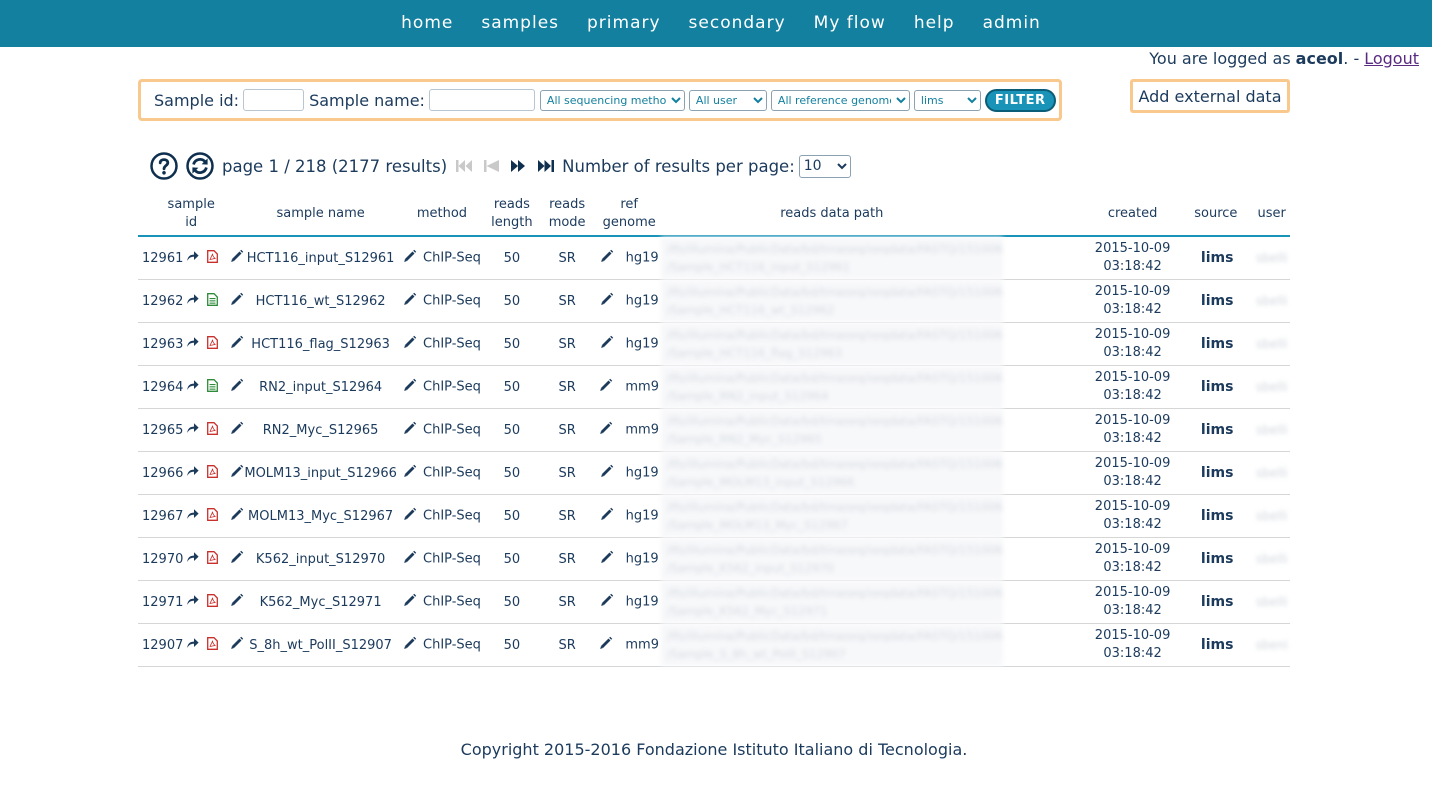  Describe the element at coordinates (200, 166) in the screenshot. I see `refresh-icon` at that location.